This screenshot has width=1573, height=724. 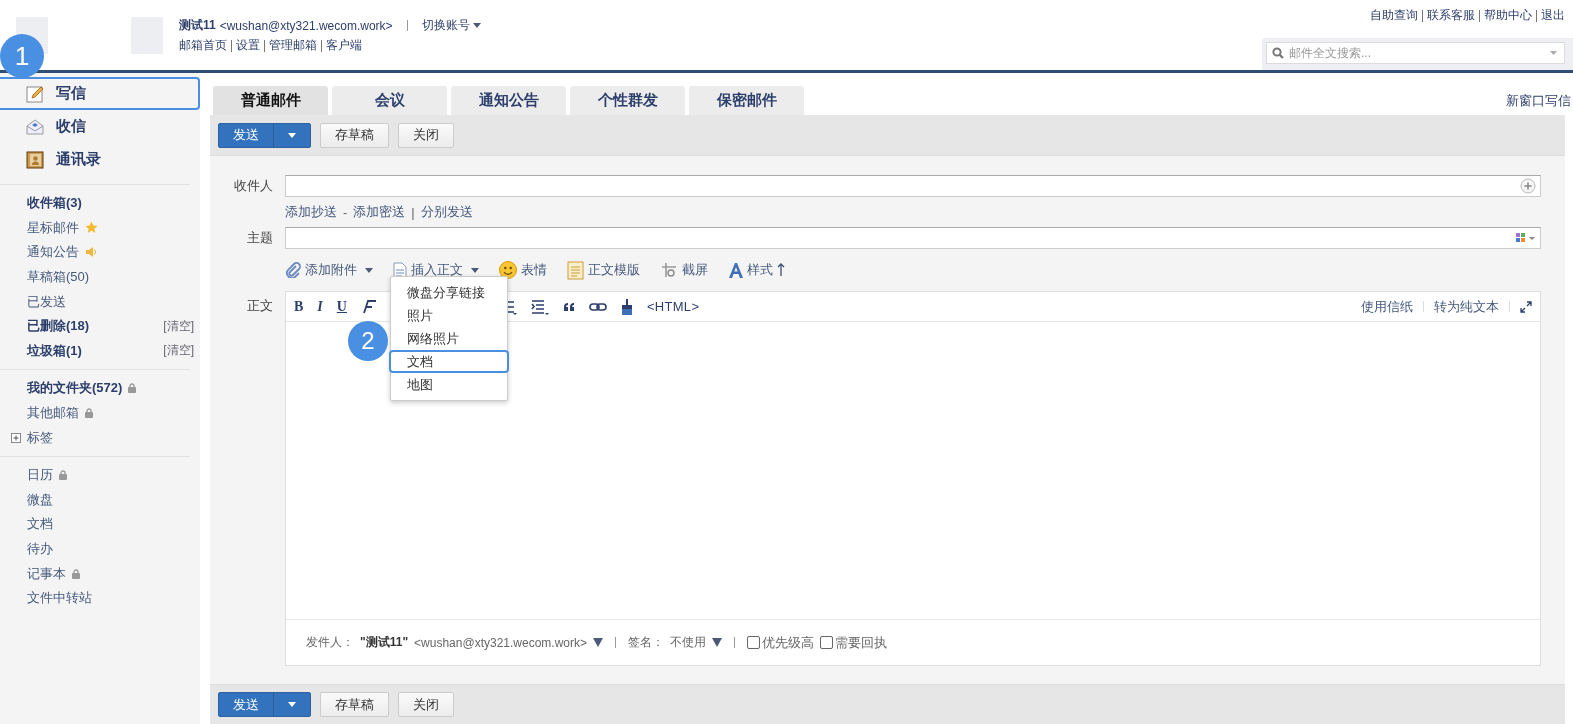 I want to click on brush-icon, so click(x=626, y=306).